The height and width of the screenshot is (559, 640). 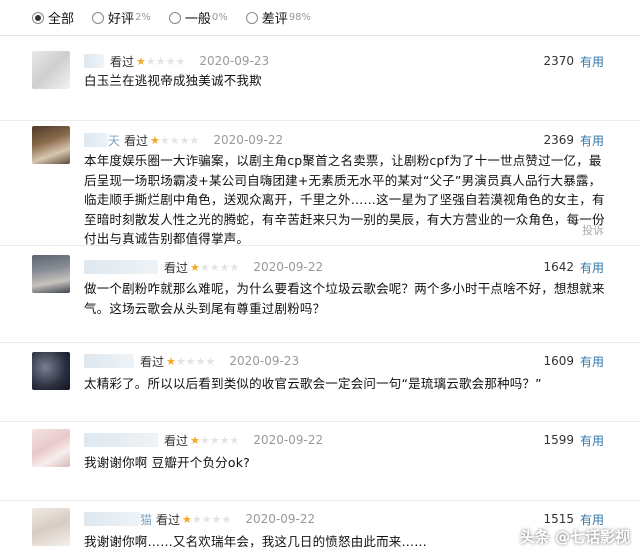 I want to click on filter-neutral-label: 一般, so click(x=197, y=19).